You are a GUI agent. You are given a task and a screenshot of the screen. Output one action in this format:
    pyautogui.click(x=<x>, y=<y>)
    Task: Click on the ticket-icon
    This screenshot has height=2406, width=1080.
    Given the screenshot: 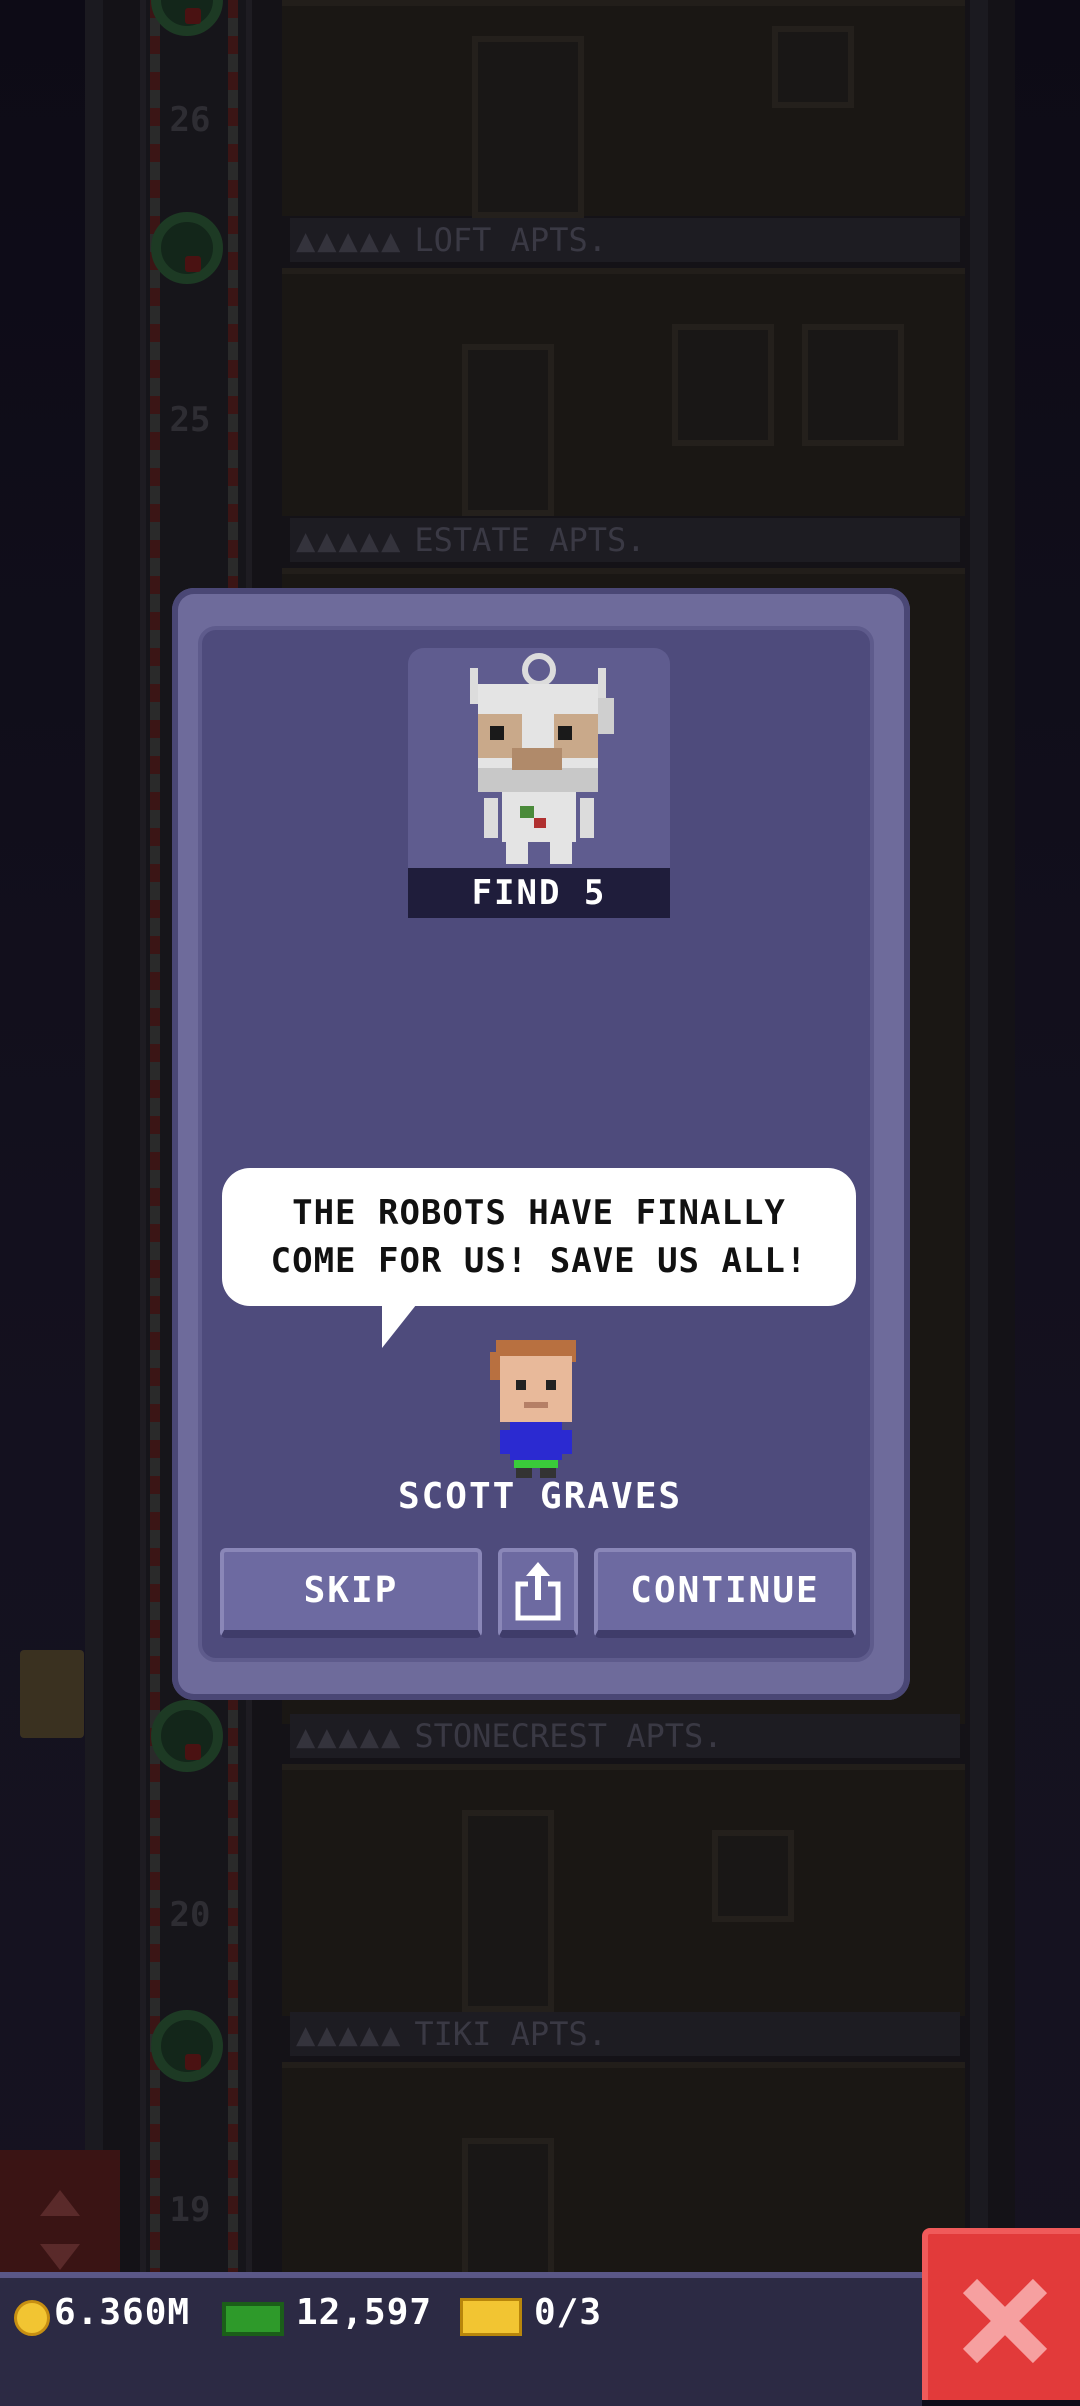 What is the action you would take?
    pyautogui.click(x=491, y=2317)
    